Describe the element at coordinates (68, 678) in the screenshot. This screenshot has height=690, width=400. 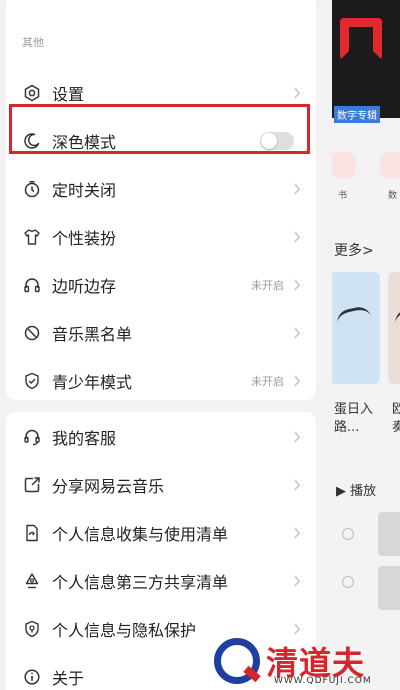
I see `menu-item-label: 关于` at that location.